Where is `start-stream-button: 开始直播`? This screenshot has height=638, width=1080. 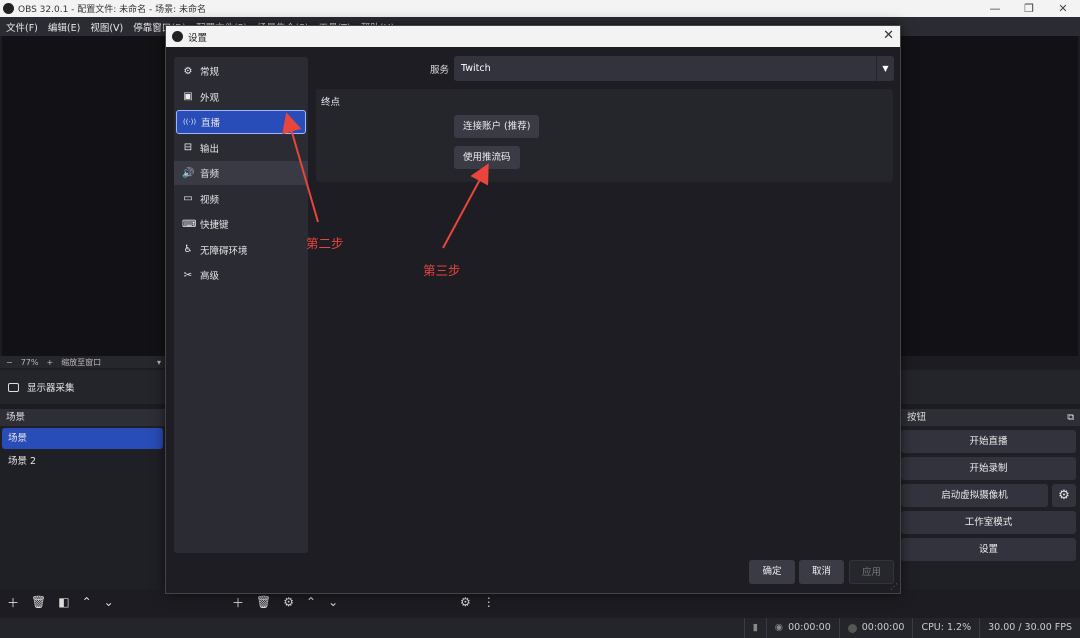
start-stream-button: 开始直播 is located at coordinates (988, 441).